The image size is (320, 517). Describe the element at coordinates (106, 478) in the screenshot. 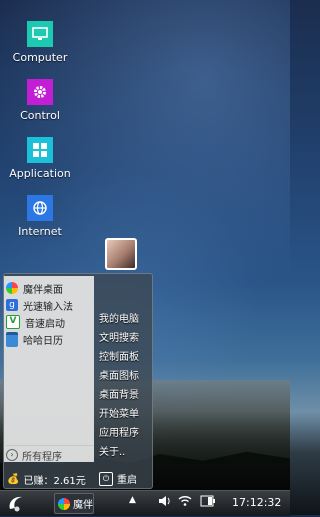

I see `power-icon: ⏻` at that location.